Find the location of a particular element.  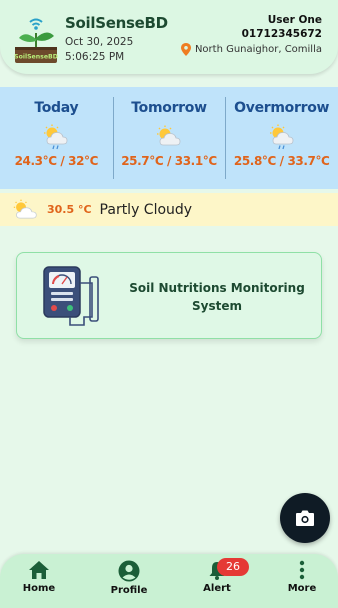

camera-icon is located at coordinates (305, 518).